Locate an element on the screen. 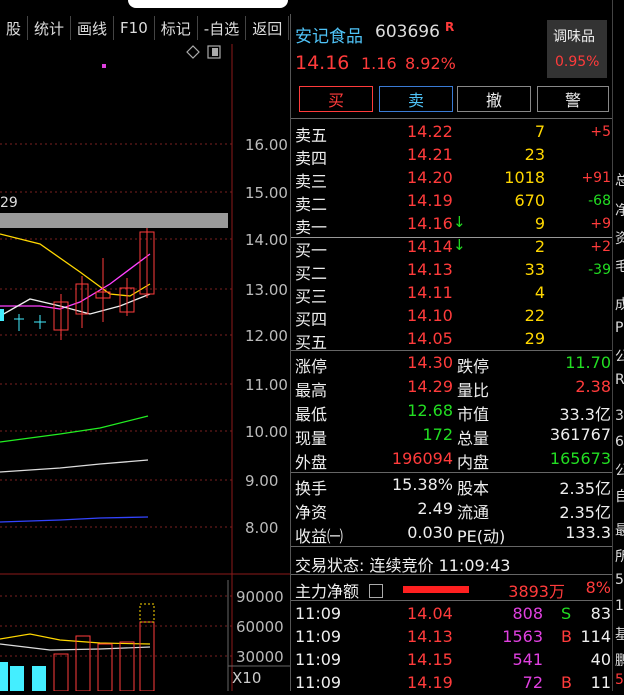  price-tick: 15.00 is located at coordinates (266, 193).